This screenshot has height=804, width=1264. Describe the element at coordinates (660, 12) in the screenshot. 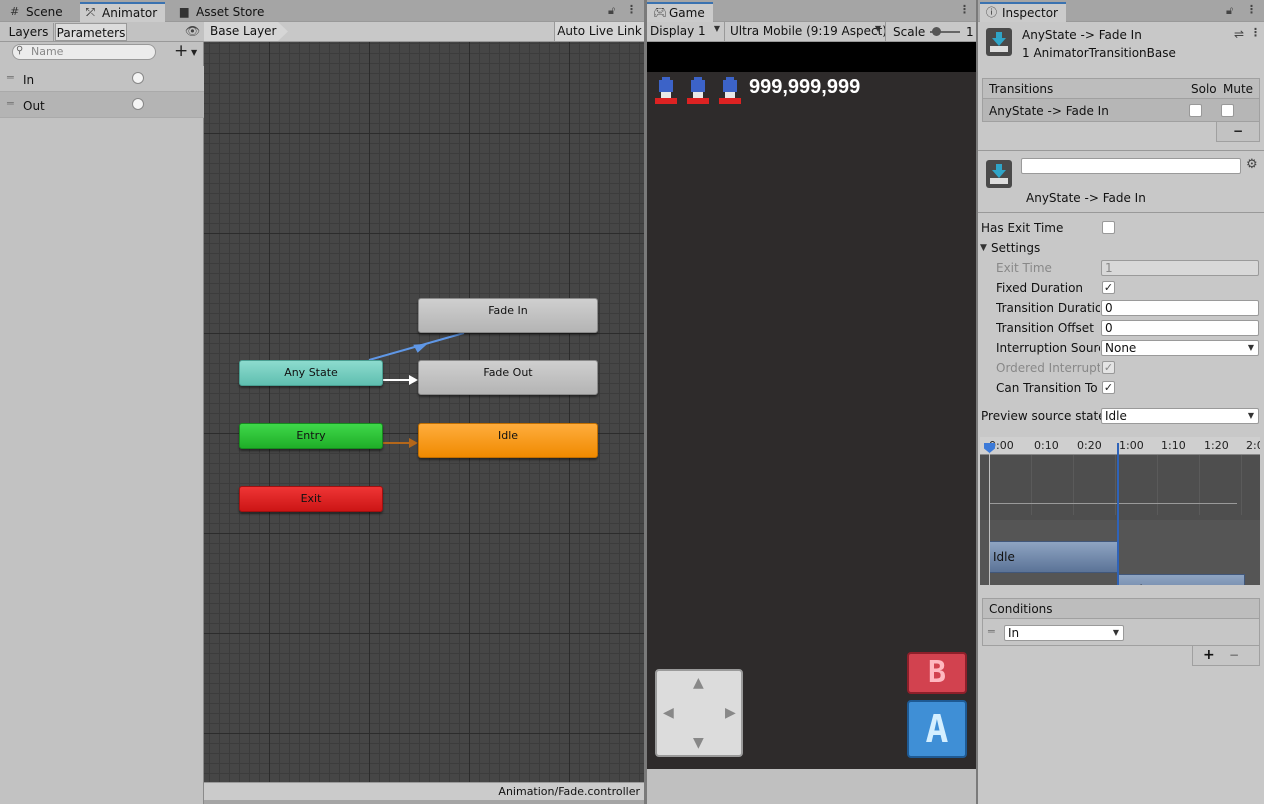

I see `gamepad-icon: 🎮︎` at that location.